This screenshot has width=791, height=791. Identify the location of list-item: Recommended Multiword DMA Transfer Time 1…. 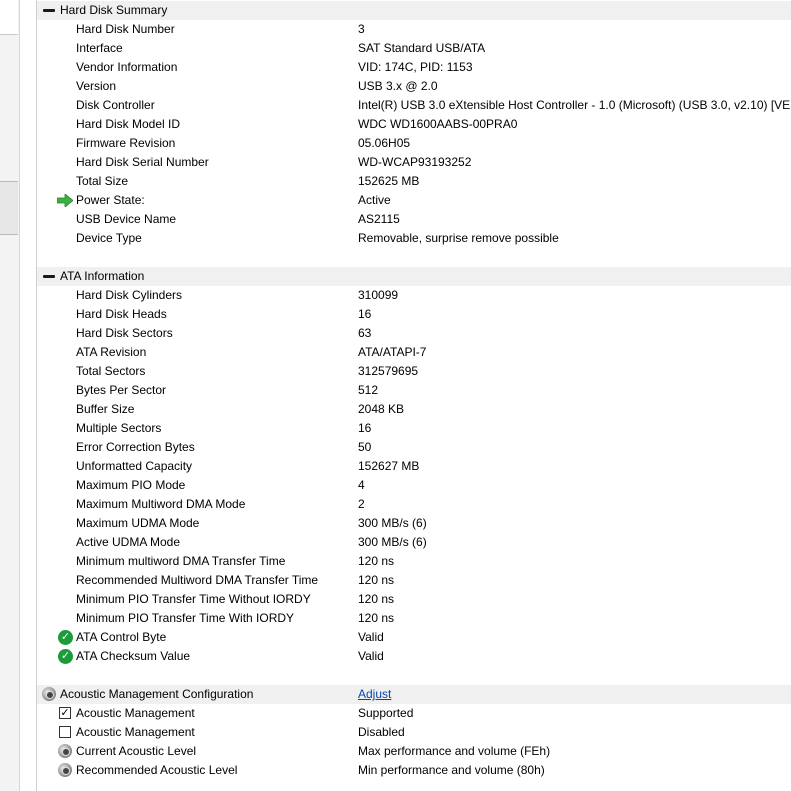
(414, 580).